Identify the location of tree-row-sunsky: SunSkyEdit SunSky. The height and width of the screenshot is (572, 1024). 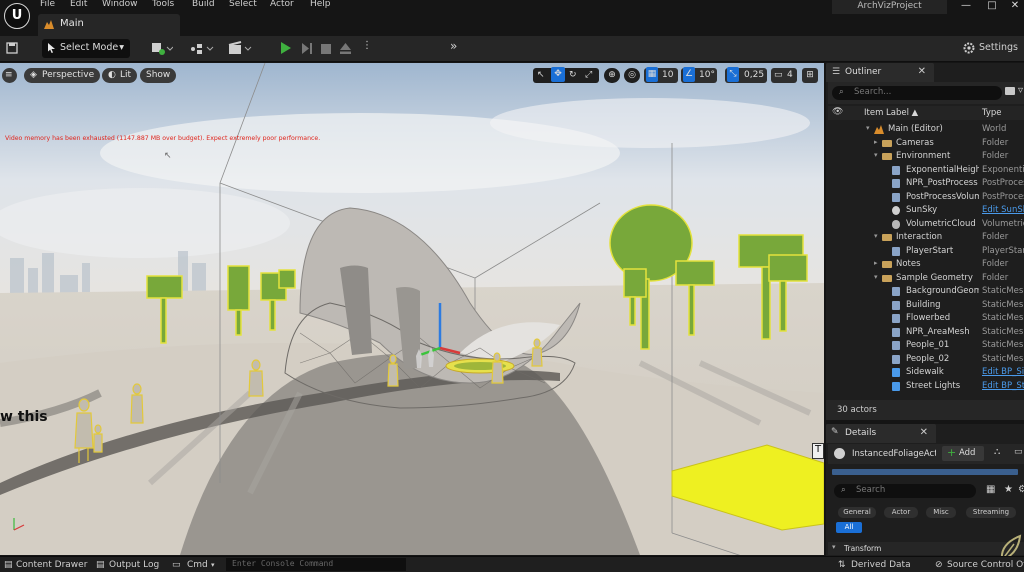
(925, 211).